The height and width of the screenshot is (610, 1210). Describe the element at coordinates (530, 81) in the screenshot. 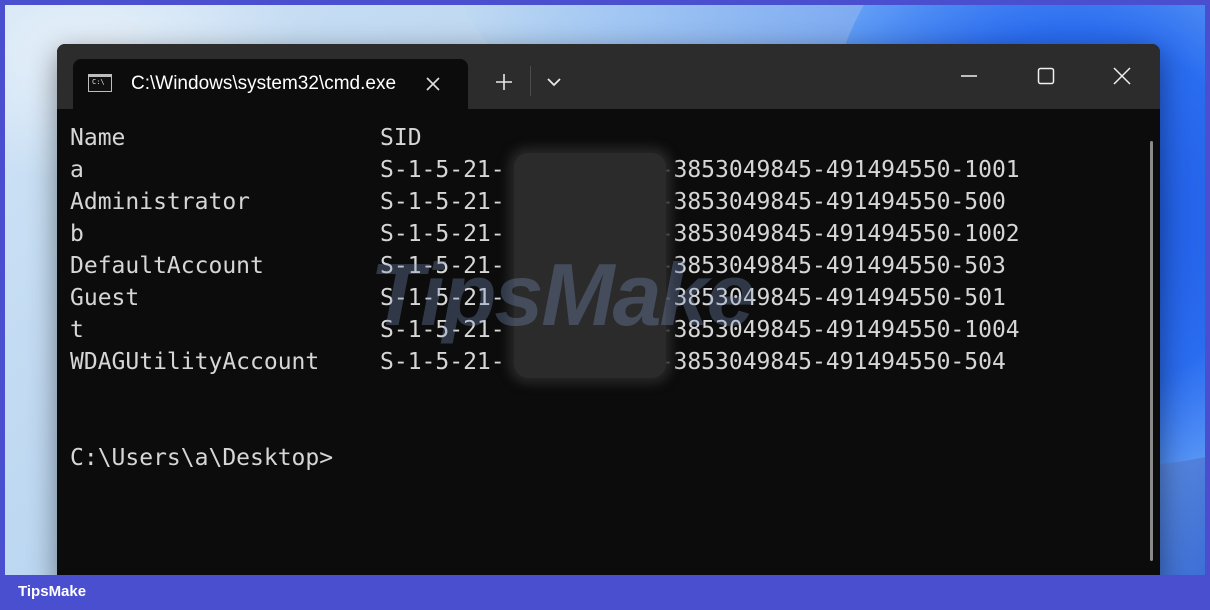

I see `title-bar-divider` at that location.